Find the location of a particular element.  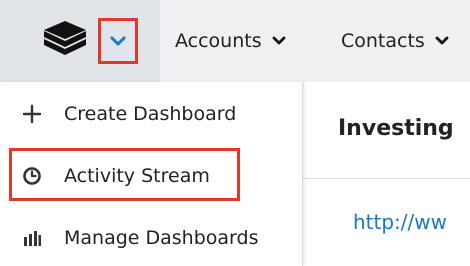

menu-item-manage-dashboards: Manage Dashboards is located at coordinates (150, 238).